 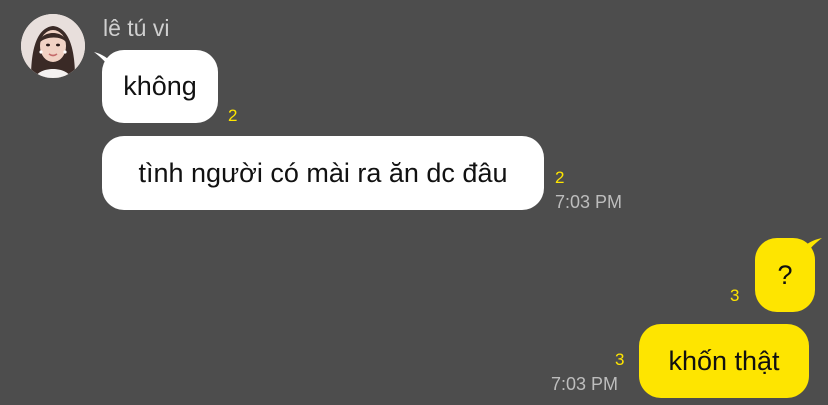 I want to click on sender-avatar, so click(x=53, y=46).